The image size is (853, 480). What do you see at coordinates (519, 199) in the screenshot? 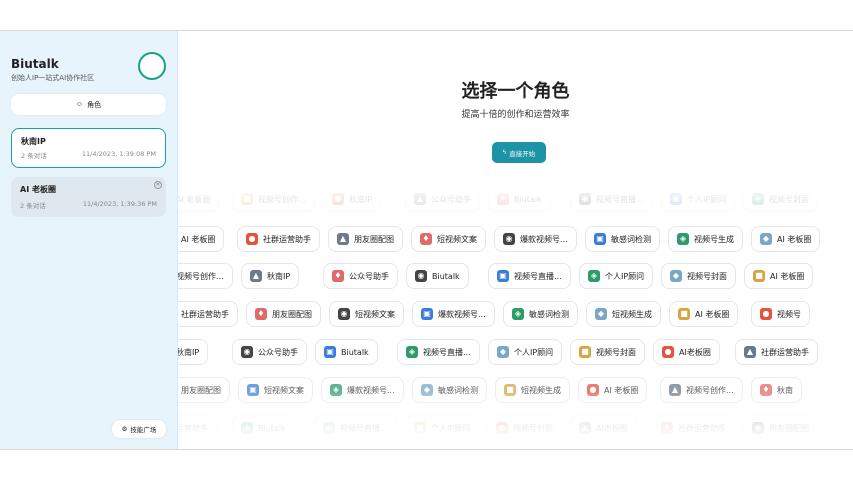
I see `role-card: ♦ Biutalk` at bounding box center [519, 199].